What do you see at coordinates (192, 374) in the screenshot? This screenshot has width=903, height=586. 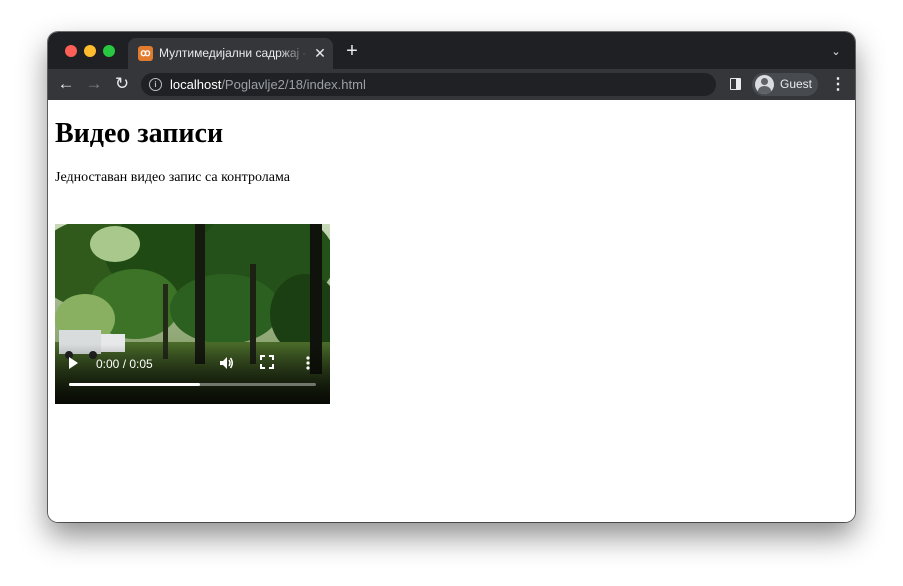 I see `video-controls` at bounding box center [192, 374].